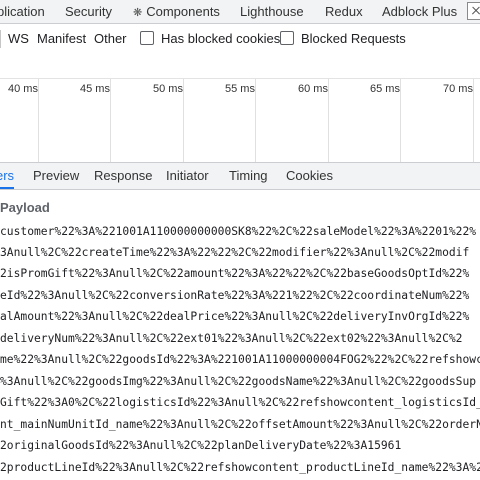 This screenshot has width=480, height=480. I want to click on tab-initiator: Initiator, so click(187, 176).